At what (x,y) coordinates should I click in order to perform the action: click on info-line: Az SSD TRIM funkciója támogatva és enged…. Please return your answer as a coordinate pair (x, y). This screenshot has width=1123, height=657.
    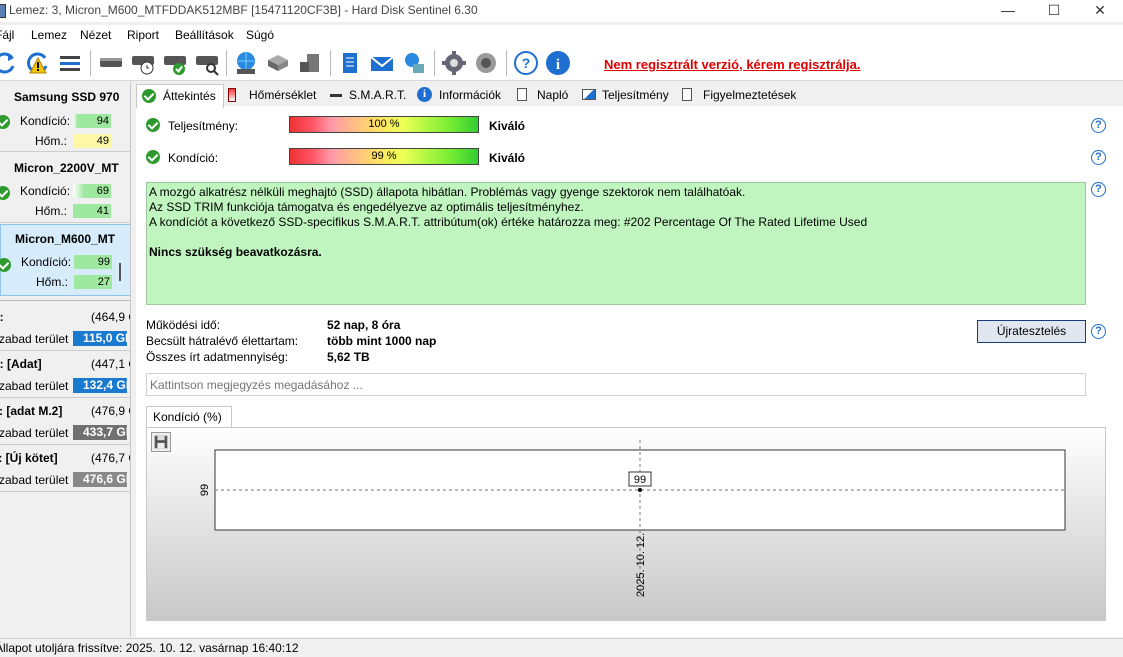
    Looking at the image, I should click on (366, 207).